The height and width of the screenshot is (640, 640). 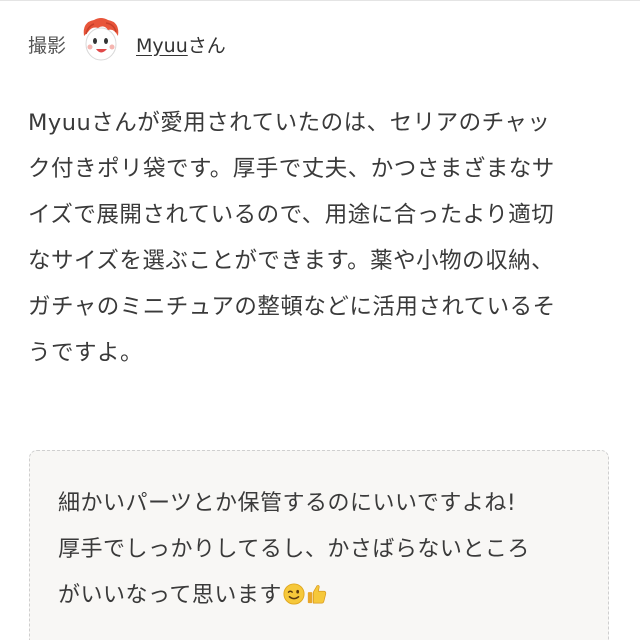 What do you see at coordinates (292, 307) in the screenshot?
I see `paragraph-line: ガチャのミニチュアの整頓などに活用されているそ` at bounding box center [292, 307].